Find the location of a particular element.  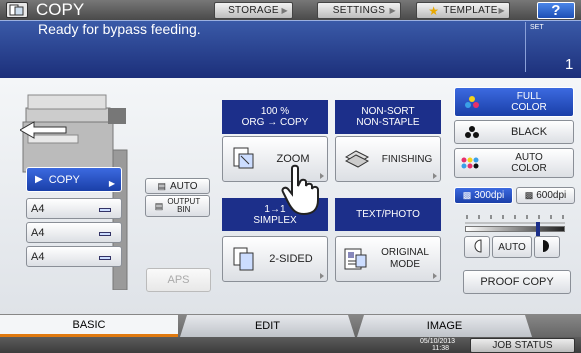

full-color-button: FULL COLOR is located at coordinates (514, 102).